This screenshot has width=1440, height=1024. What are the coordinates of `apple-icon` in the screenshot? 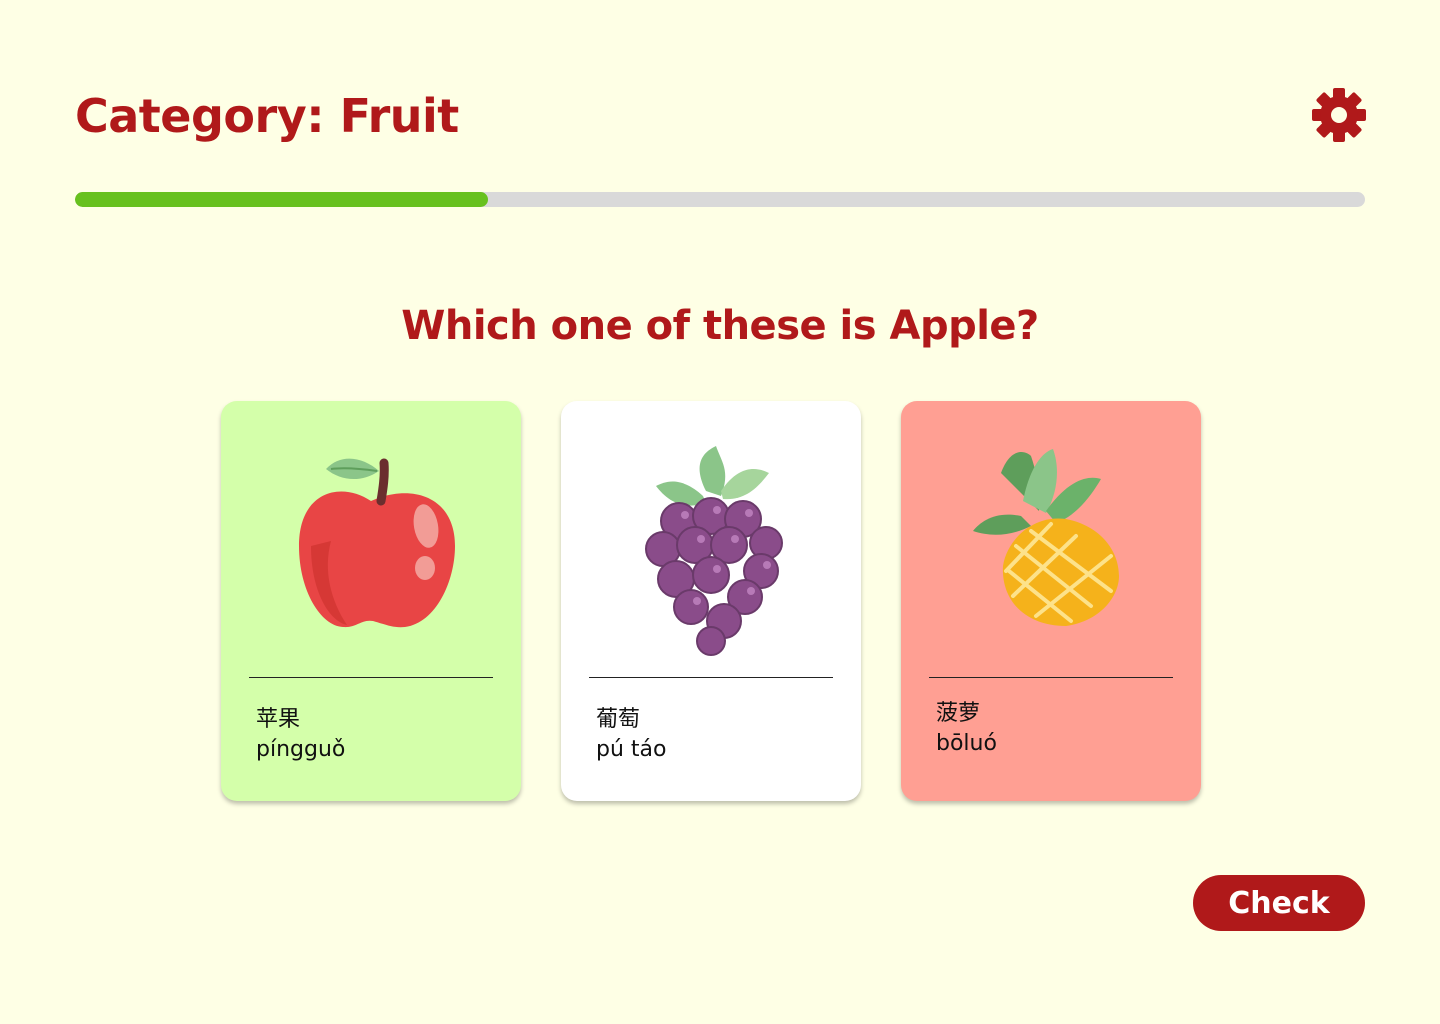 It's located at (377, 543).